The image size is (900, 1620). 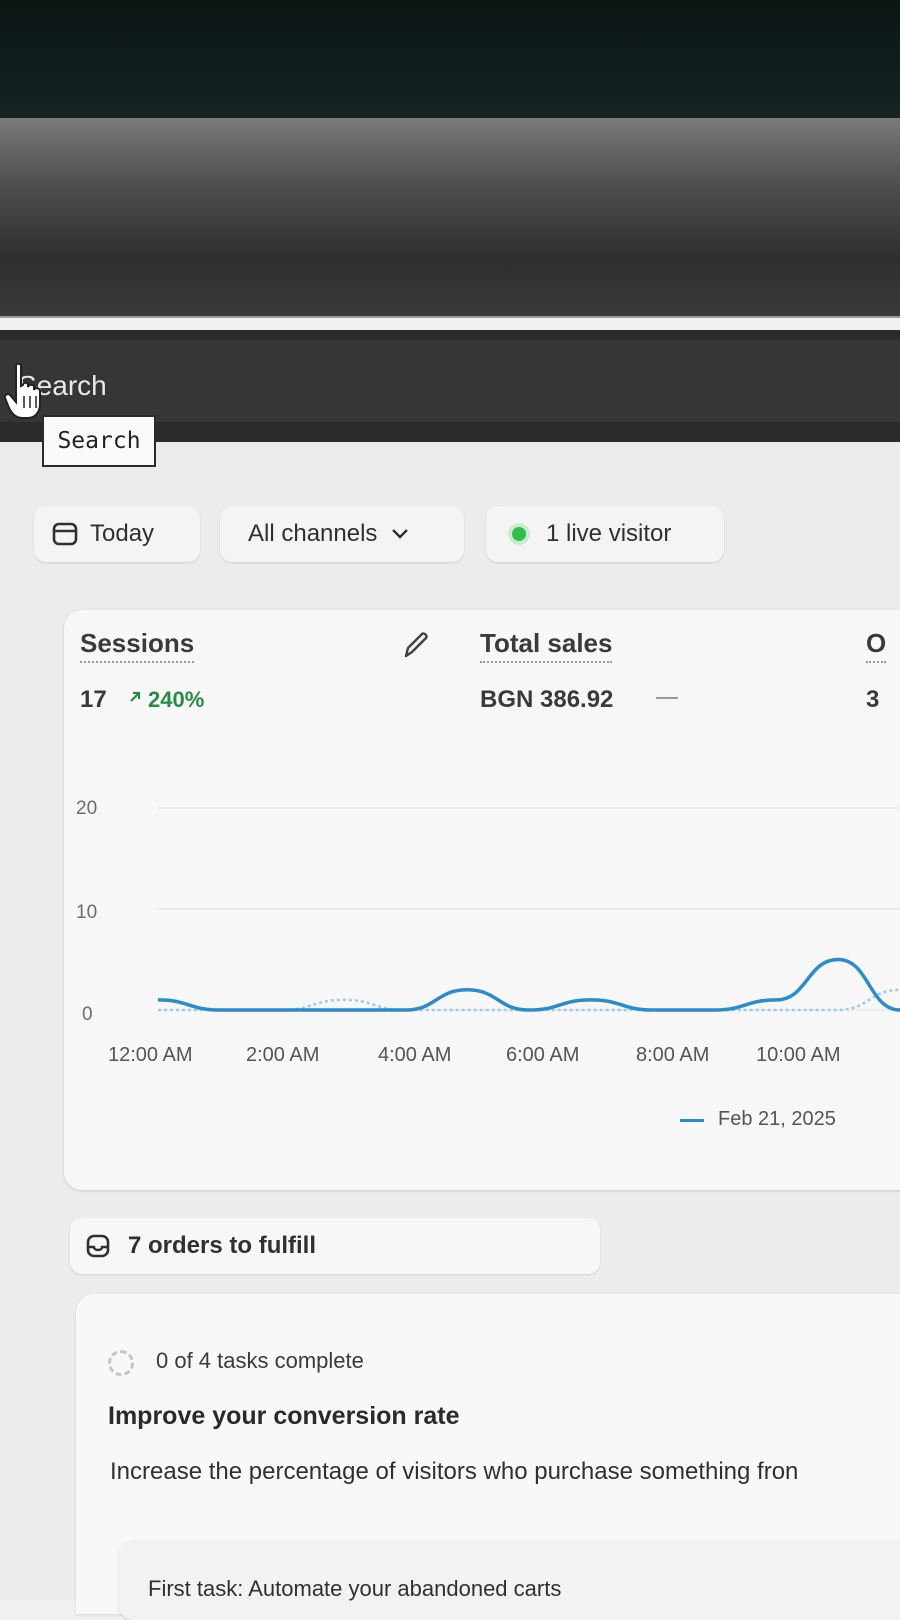 I want to click on x-tick-label: 2:00 AM, so click(x=283, y=1055).